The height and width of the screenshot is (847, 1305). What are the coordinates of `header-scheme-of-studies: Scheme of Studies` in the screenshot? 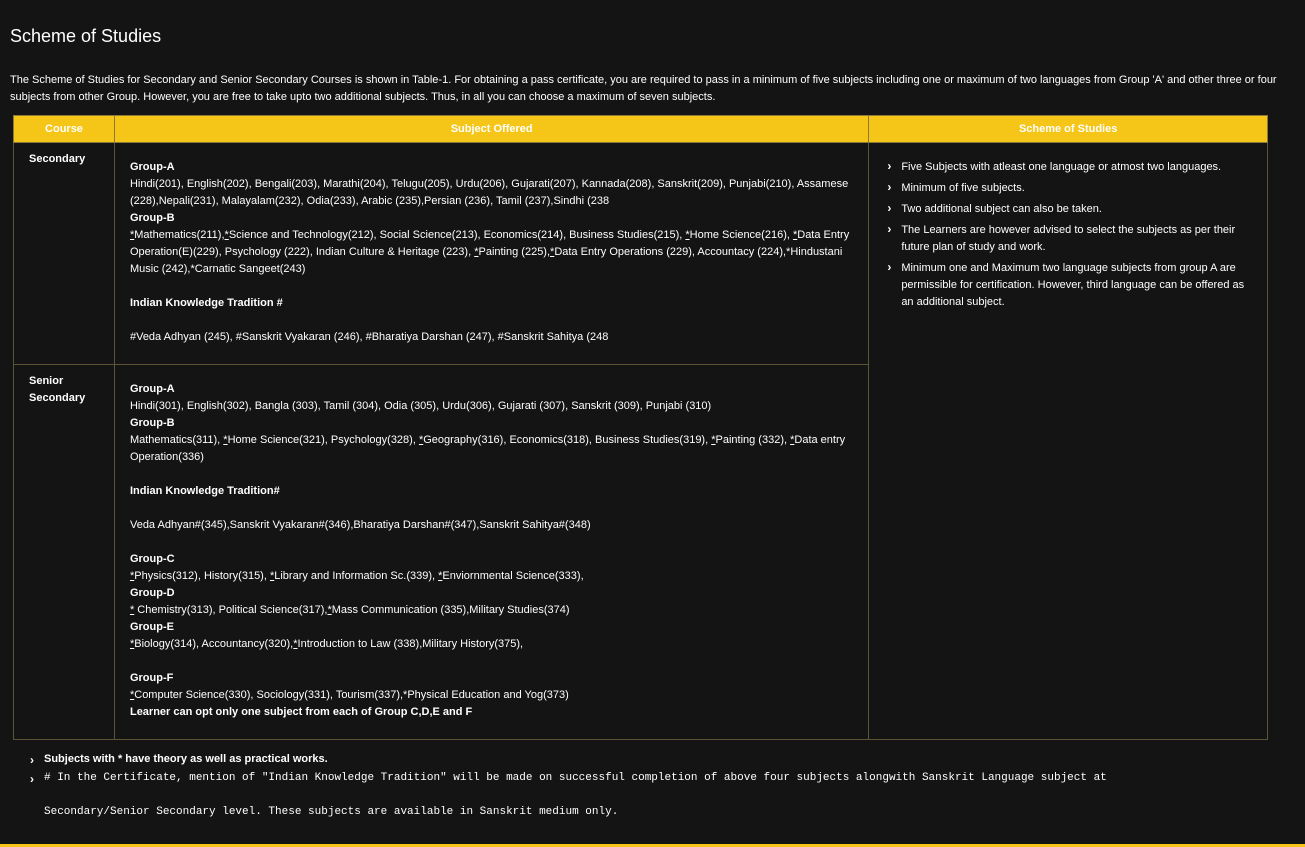 It's located at (1068, 129).